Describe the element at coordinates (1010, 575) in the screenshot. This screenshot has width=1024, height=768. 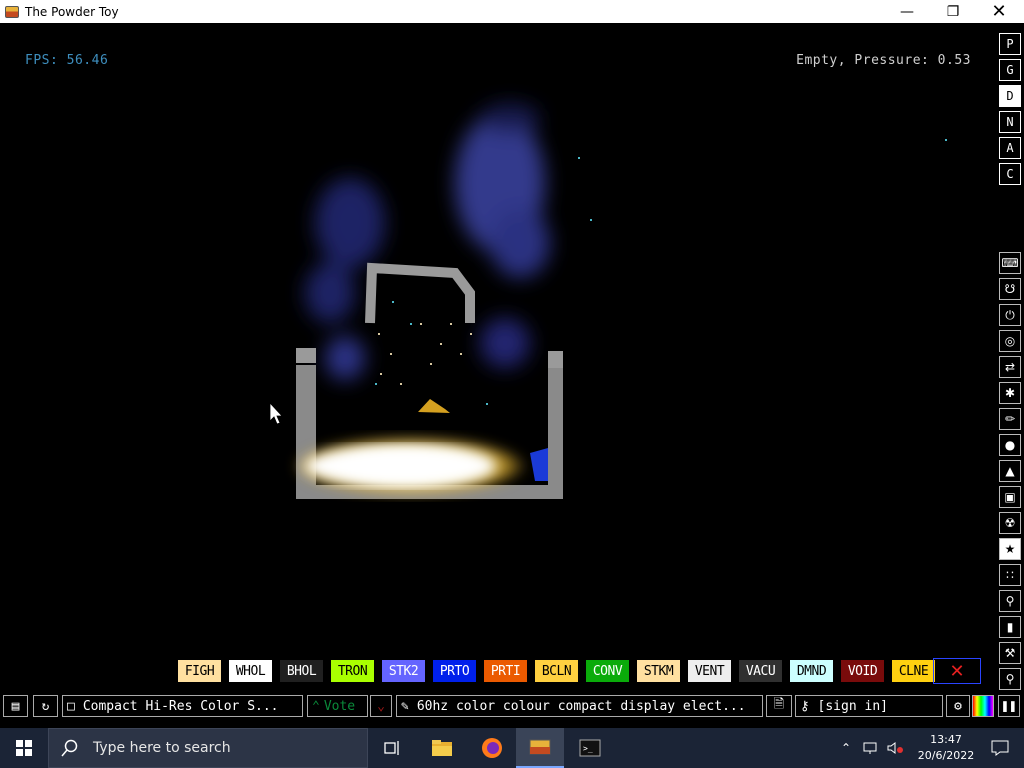
I see `dots-icon: ∷` at that location.